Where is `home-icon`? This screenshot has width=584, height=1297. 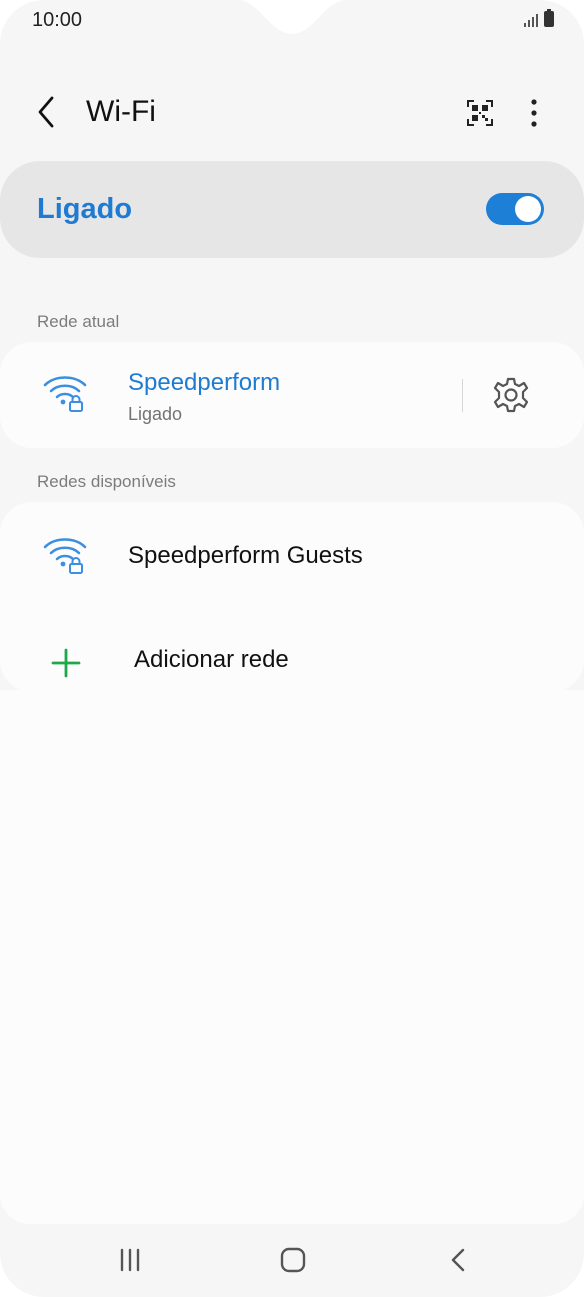 home-icon is located at coordinates (293, 1260).